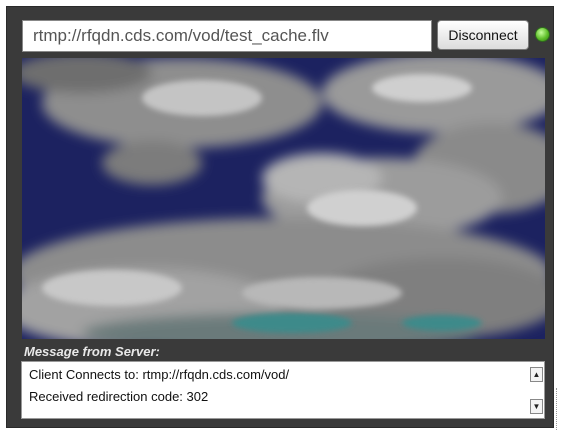 This screenshot has height=432, width=566. What do you see at coordinates (227, 36) in the screenshot?
I see `stream-url-input` at bounding box center [227, 36].